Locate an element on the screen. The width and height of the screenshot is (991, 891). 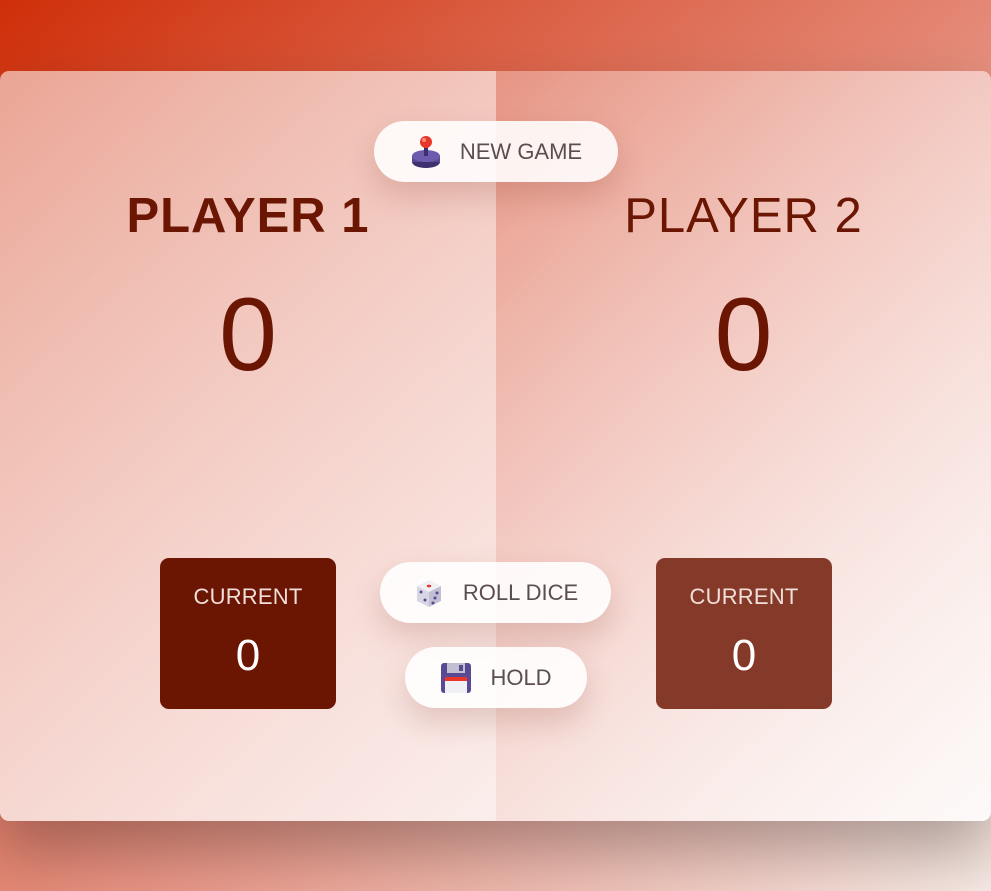
hold-button: HOLD is located at coordinates (496, 677).